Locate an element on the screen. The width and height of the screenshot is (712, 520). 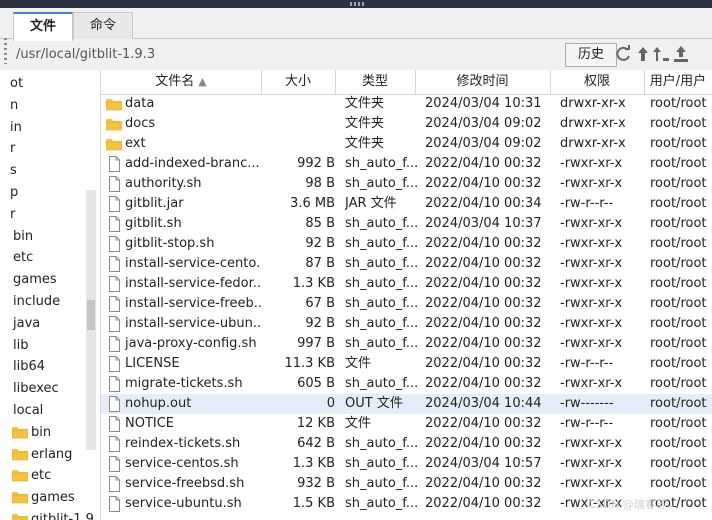
file-name-cell: gitblit-stop.sh is located at coordinates (170, 243).